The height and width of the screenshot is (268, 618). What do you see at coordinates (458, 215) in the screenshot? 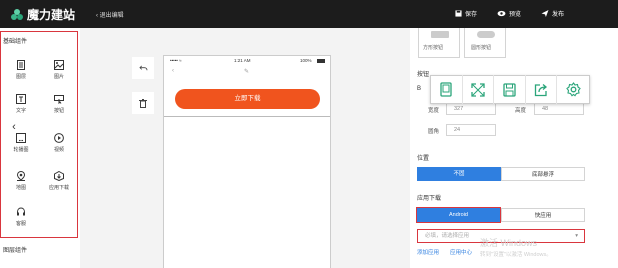
I see `android-option: Android` at bounding box center [458, 215].